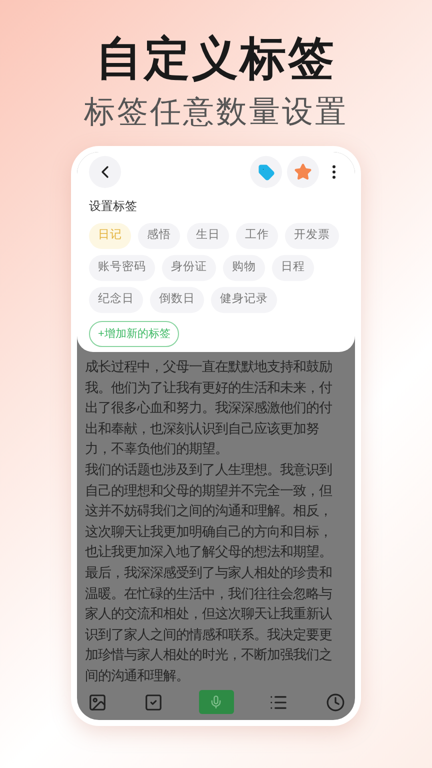  What do you see at coordinates (177, 300) in the screenshot?
I see `tag-chip: 倒数日` at bounding box center [177, 300].